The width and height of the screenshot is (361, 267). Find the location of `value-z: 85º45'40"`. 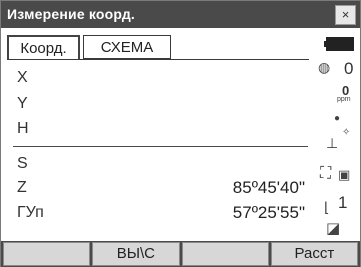

value-z: 85º45'40" is located at coordinates (268, 187).